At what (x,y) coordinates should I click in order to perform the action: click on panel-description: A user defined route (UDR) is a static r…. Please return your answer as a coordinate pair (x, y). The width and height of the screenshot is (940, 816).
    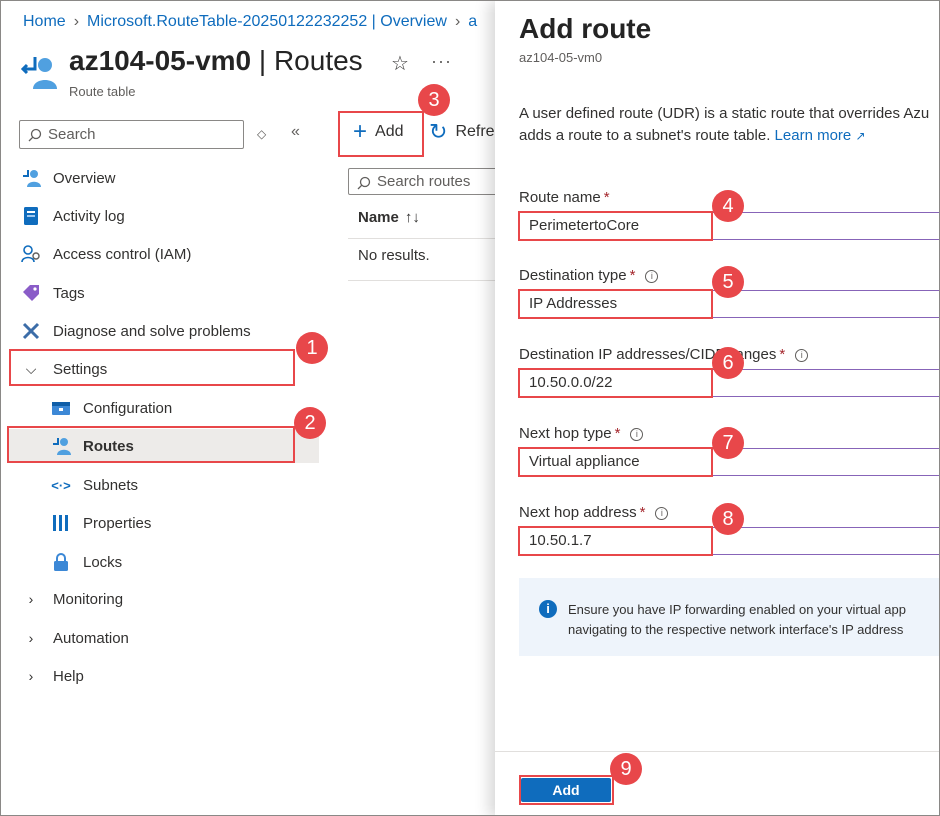
    Looking at the image, I should click on (724, 124).